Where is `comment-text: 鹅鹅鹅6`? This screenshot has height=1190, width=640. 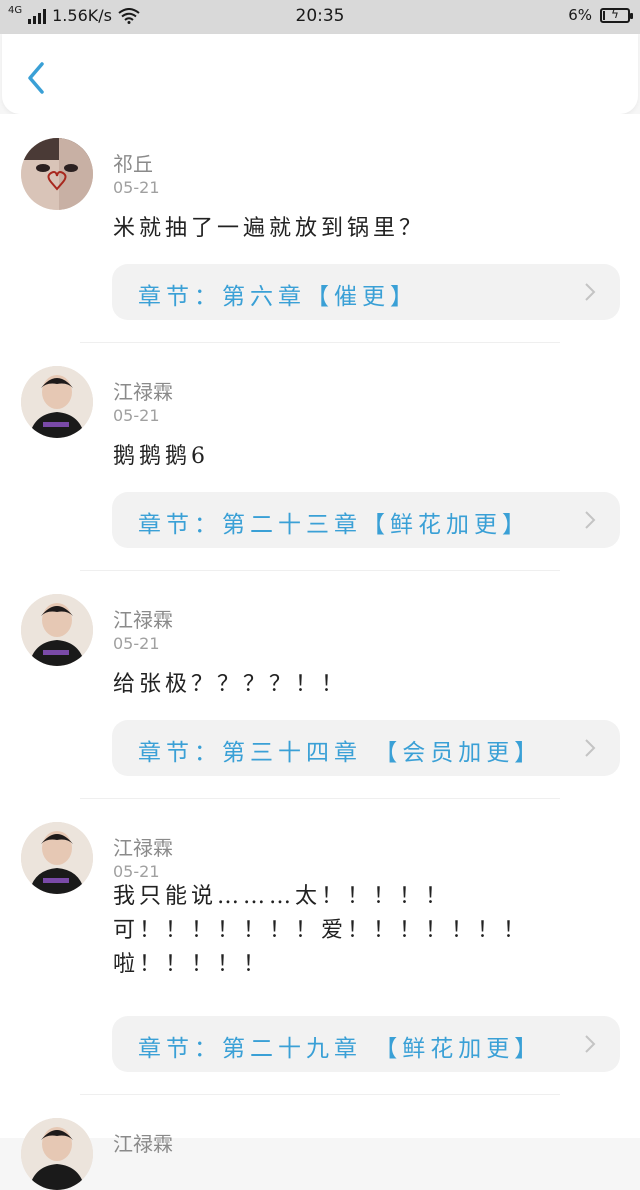 comment-text: 鹅鹅鹅6 is located at coordinates (161, 457).